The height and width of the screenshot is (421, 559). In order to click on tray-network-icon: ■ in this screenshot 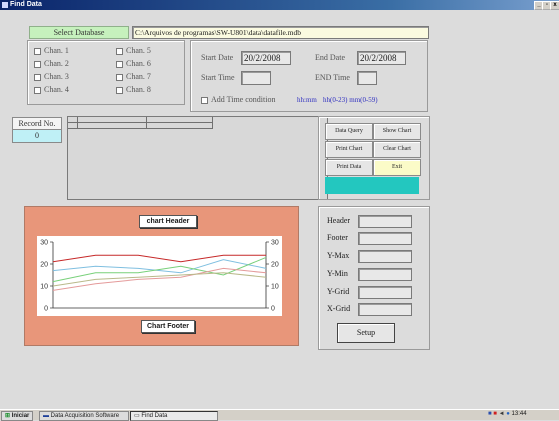, I will do `click(490, 414)`.